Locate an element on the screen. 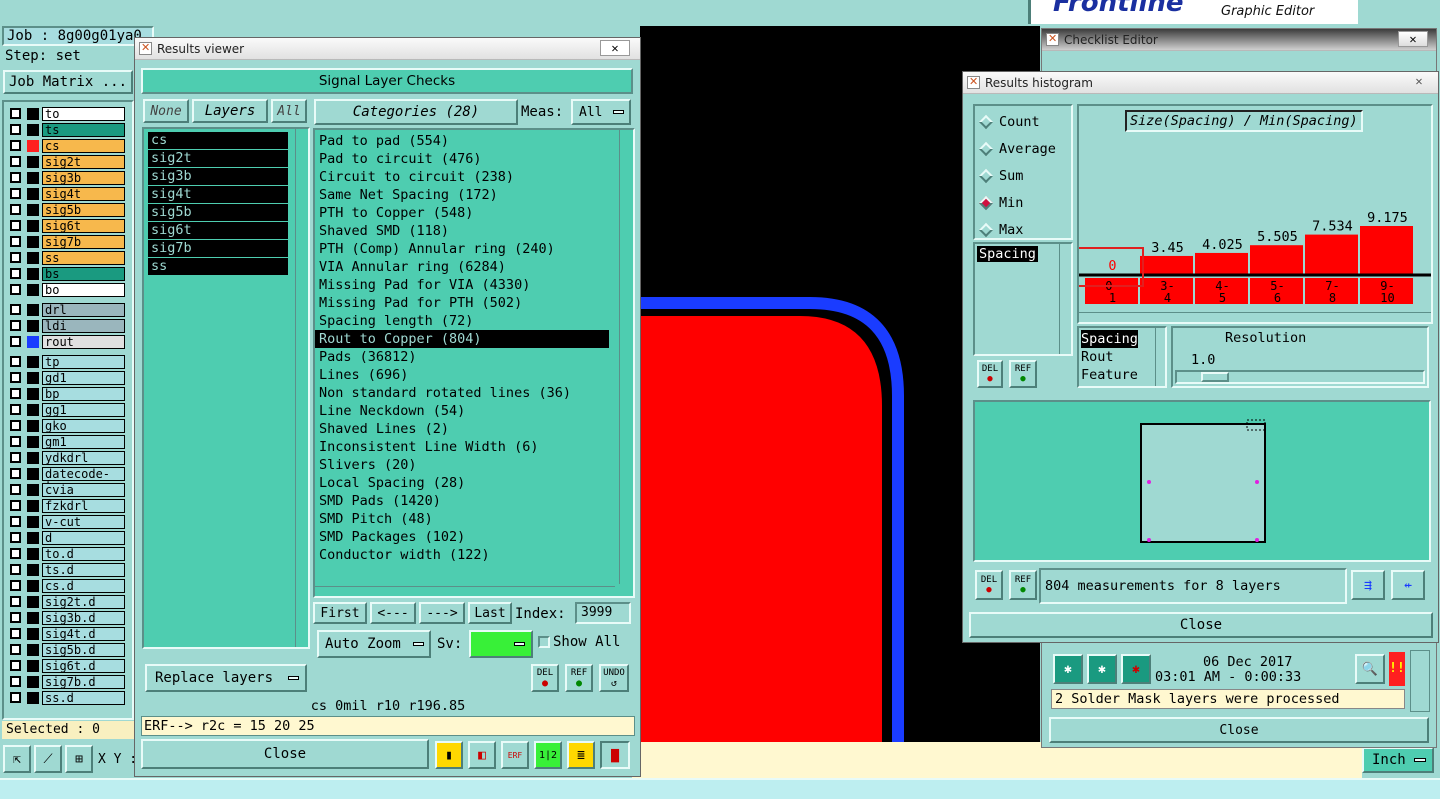  layer-row-gd1: gd1 is located at coordinates (66, 377).